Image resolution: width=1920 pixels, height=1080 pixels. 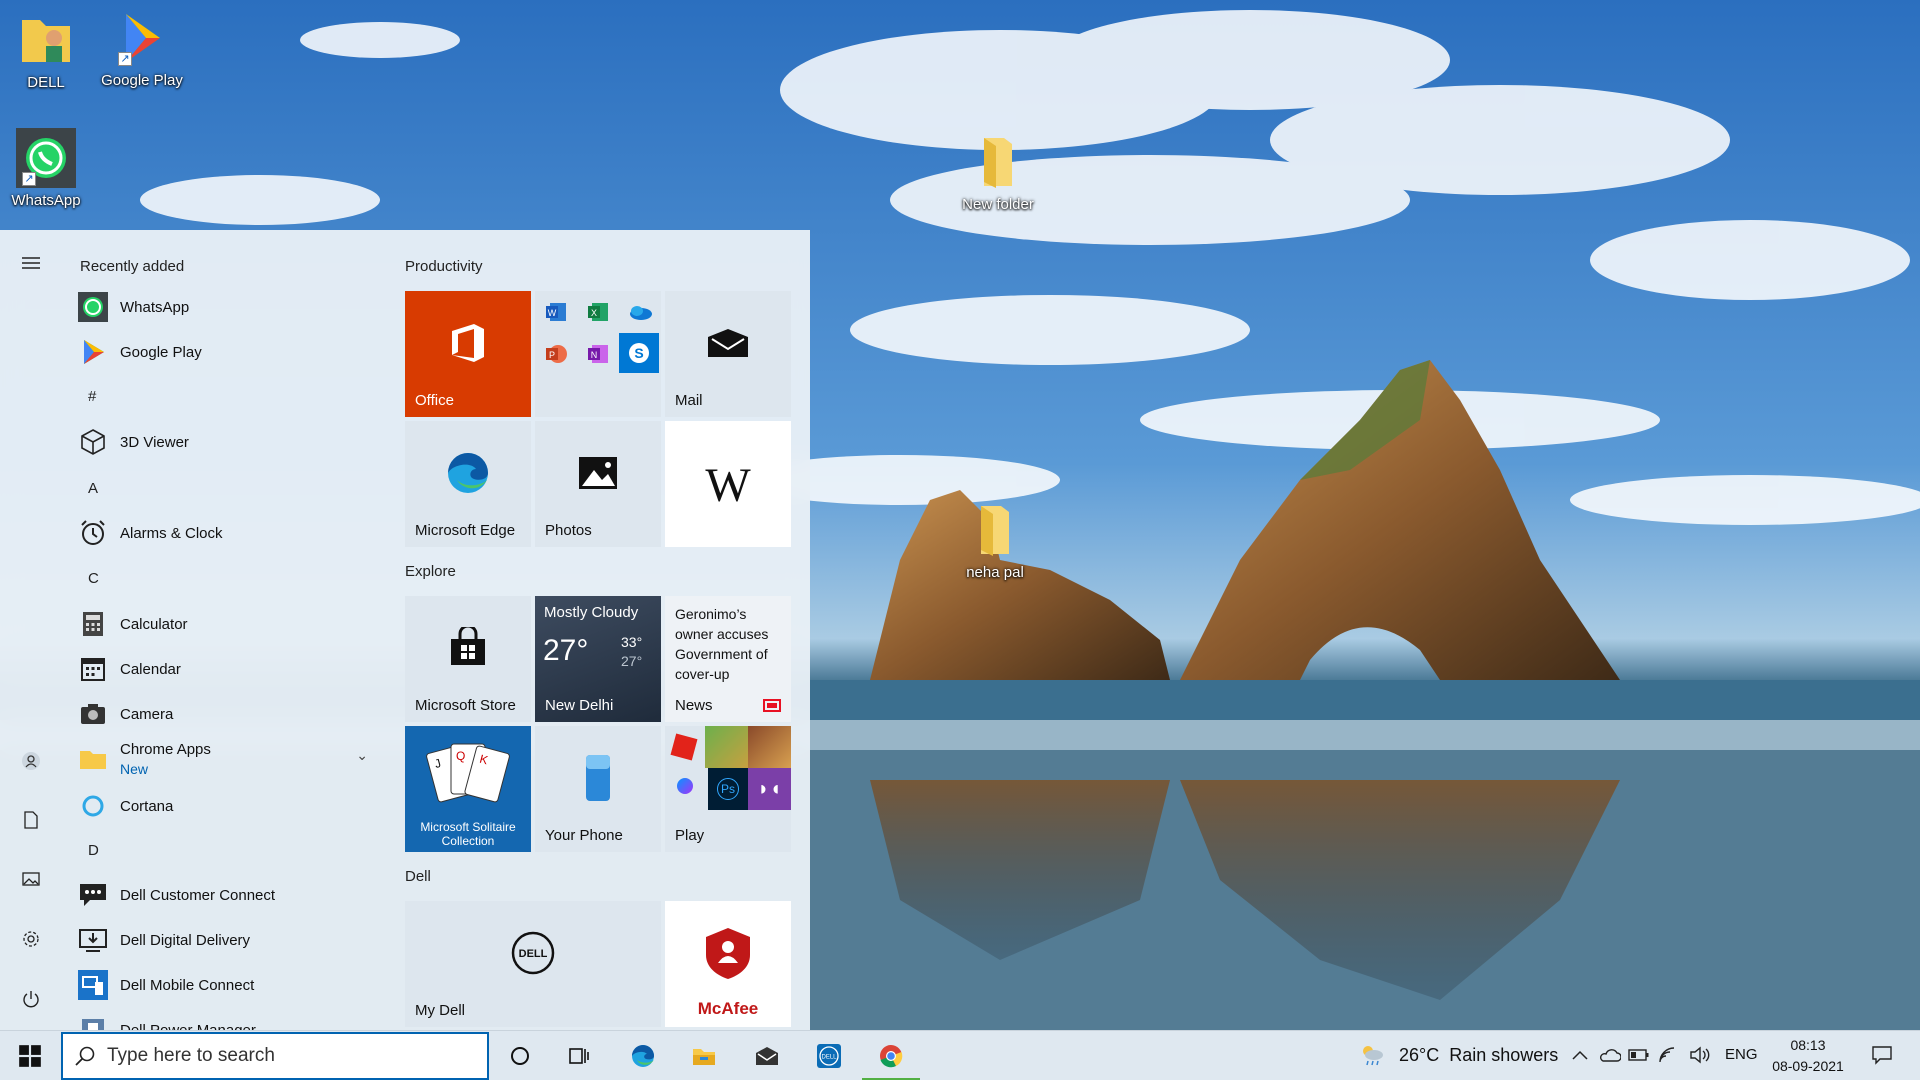 I want to click on taskbar-edge, so click(x=643, y=1055).